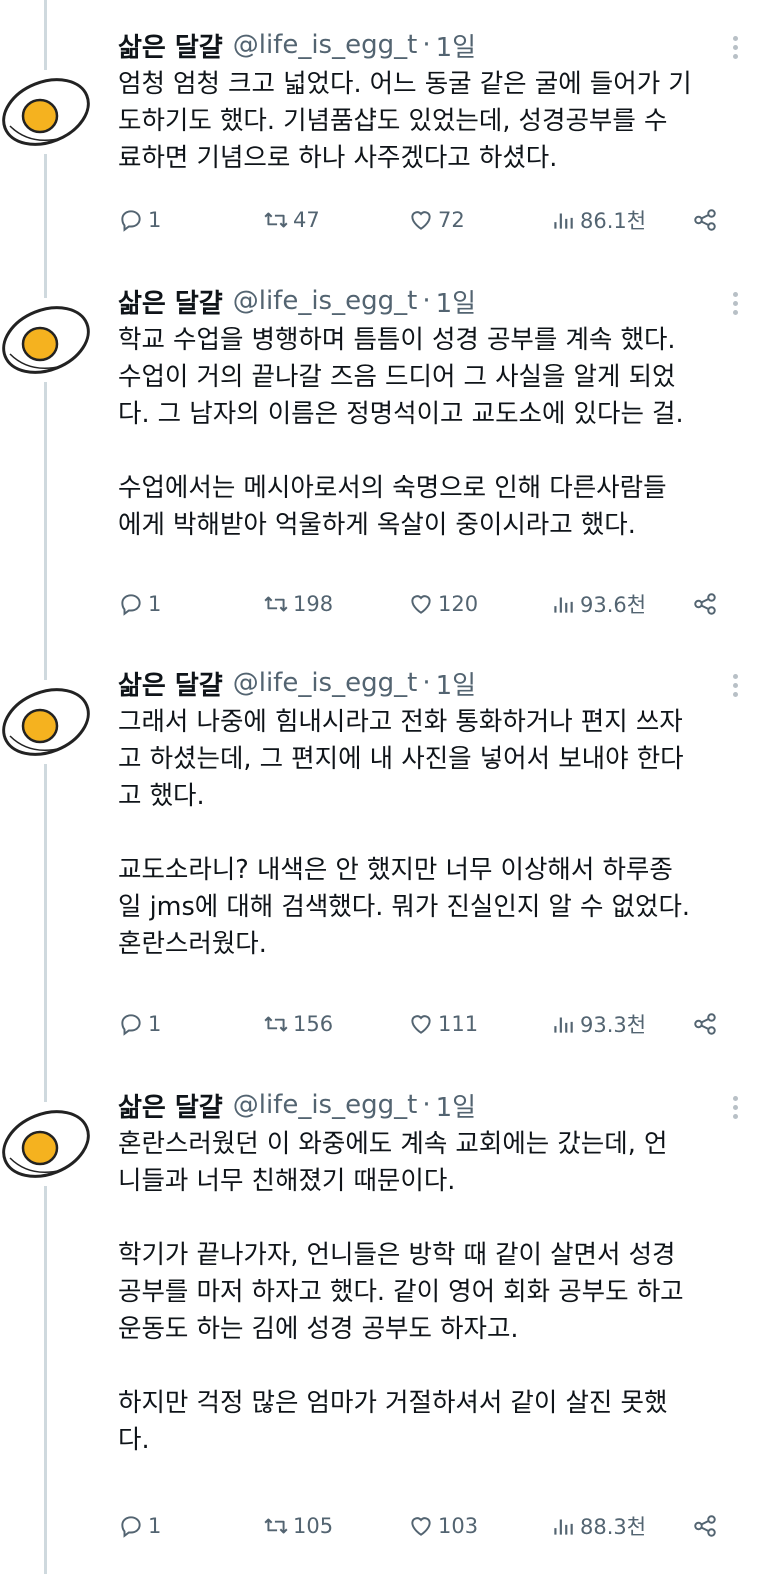 The image size is (771, 1574). I want to click on like-button: 120, so click(443, 604).